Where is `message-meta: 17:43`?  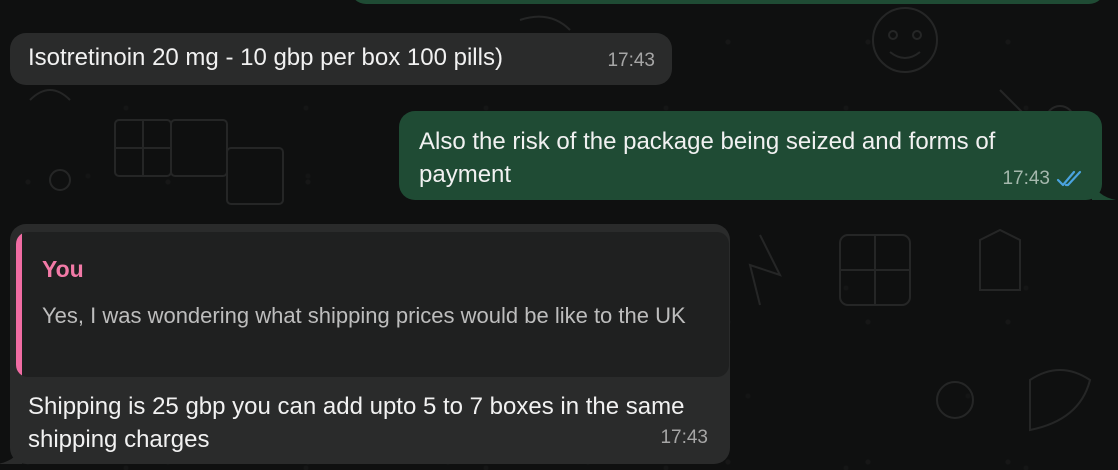 message-meta: 17:43 is located at coordinates (1044, 179).